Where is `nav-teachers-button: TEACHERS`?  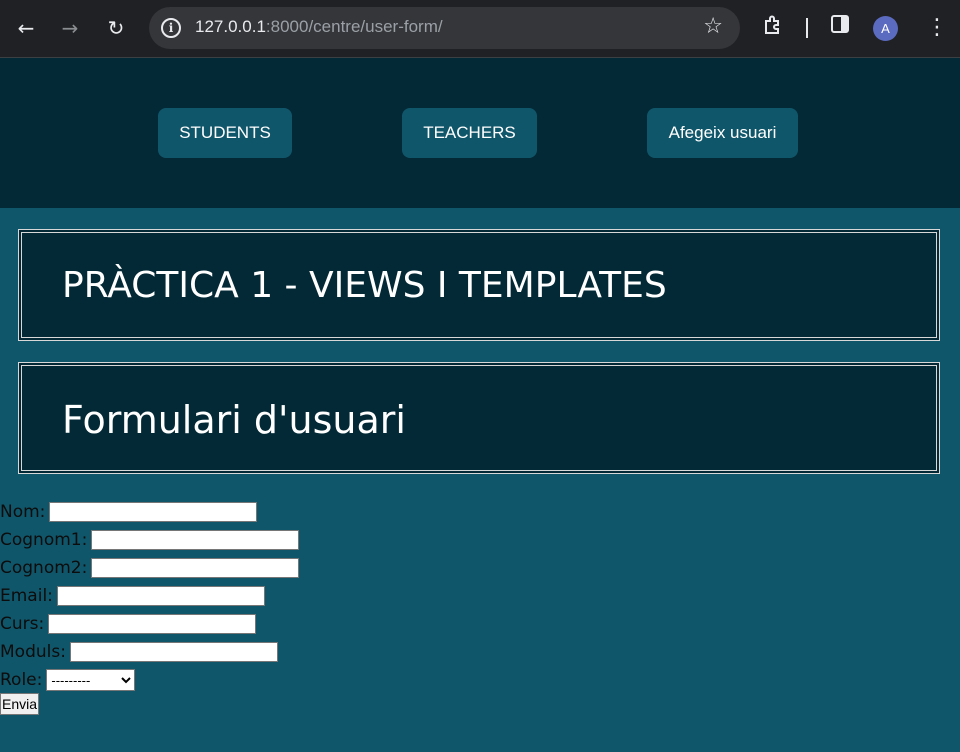 nav-teachers-button: TEACHERS is located at coordinates (469, 133).